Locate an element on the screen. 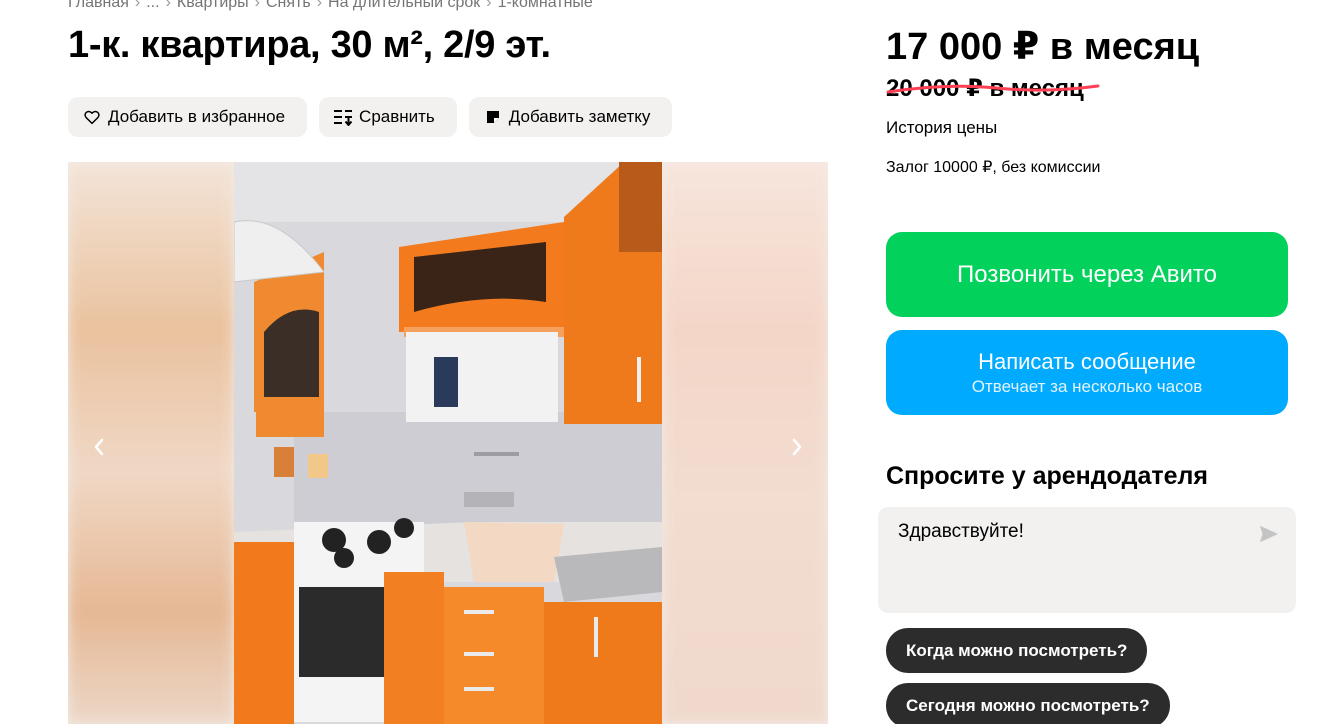 This screenshot has height=724, width=1323. call-via-avito-button: Позвонить через Авито is located at coordinates (1087, 274).